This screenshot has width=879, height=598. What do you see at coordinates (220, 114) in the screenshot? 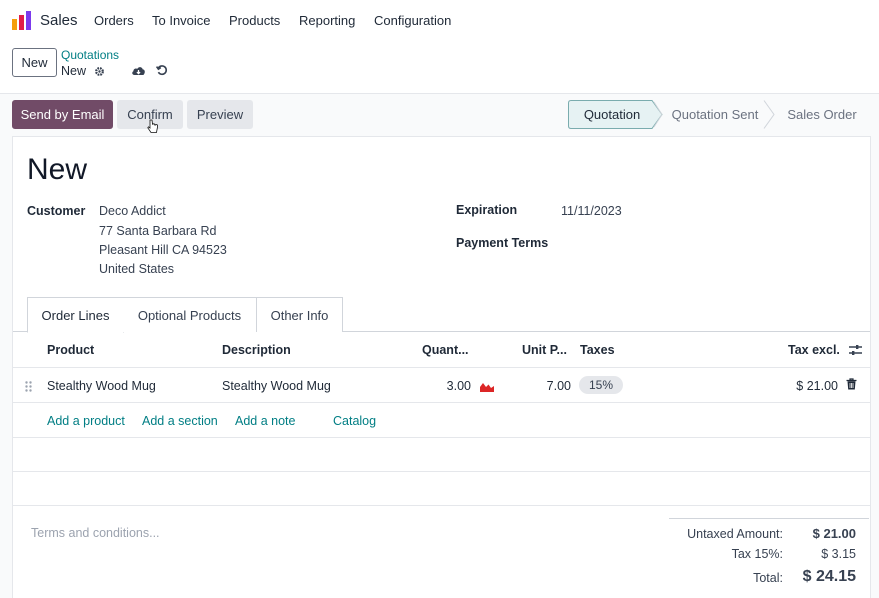
I see `preview-button: Preview` at bounding box center [220, 114].